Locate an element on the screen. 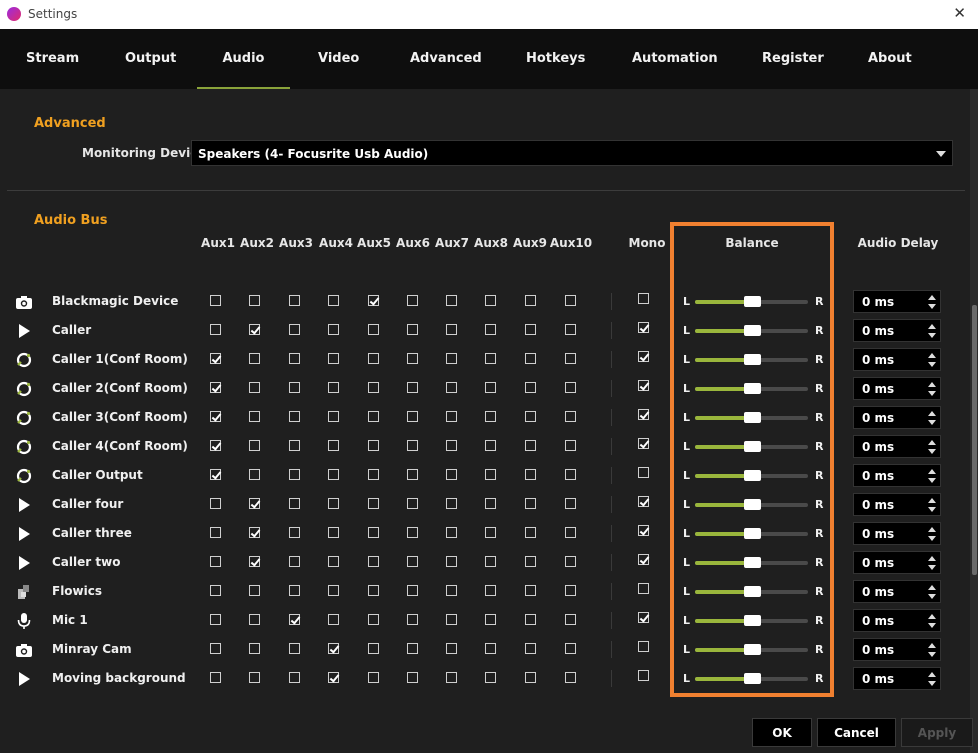 This screenshot has height=753, width=978. tab-output: Output is located at coordinates (150, 59).